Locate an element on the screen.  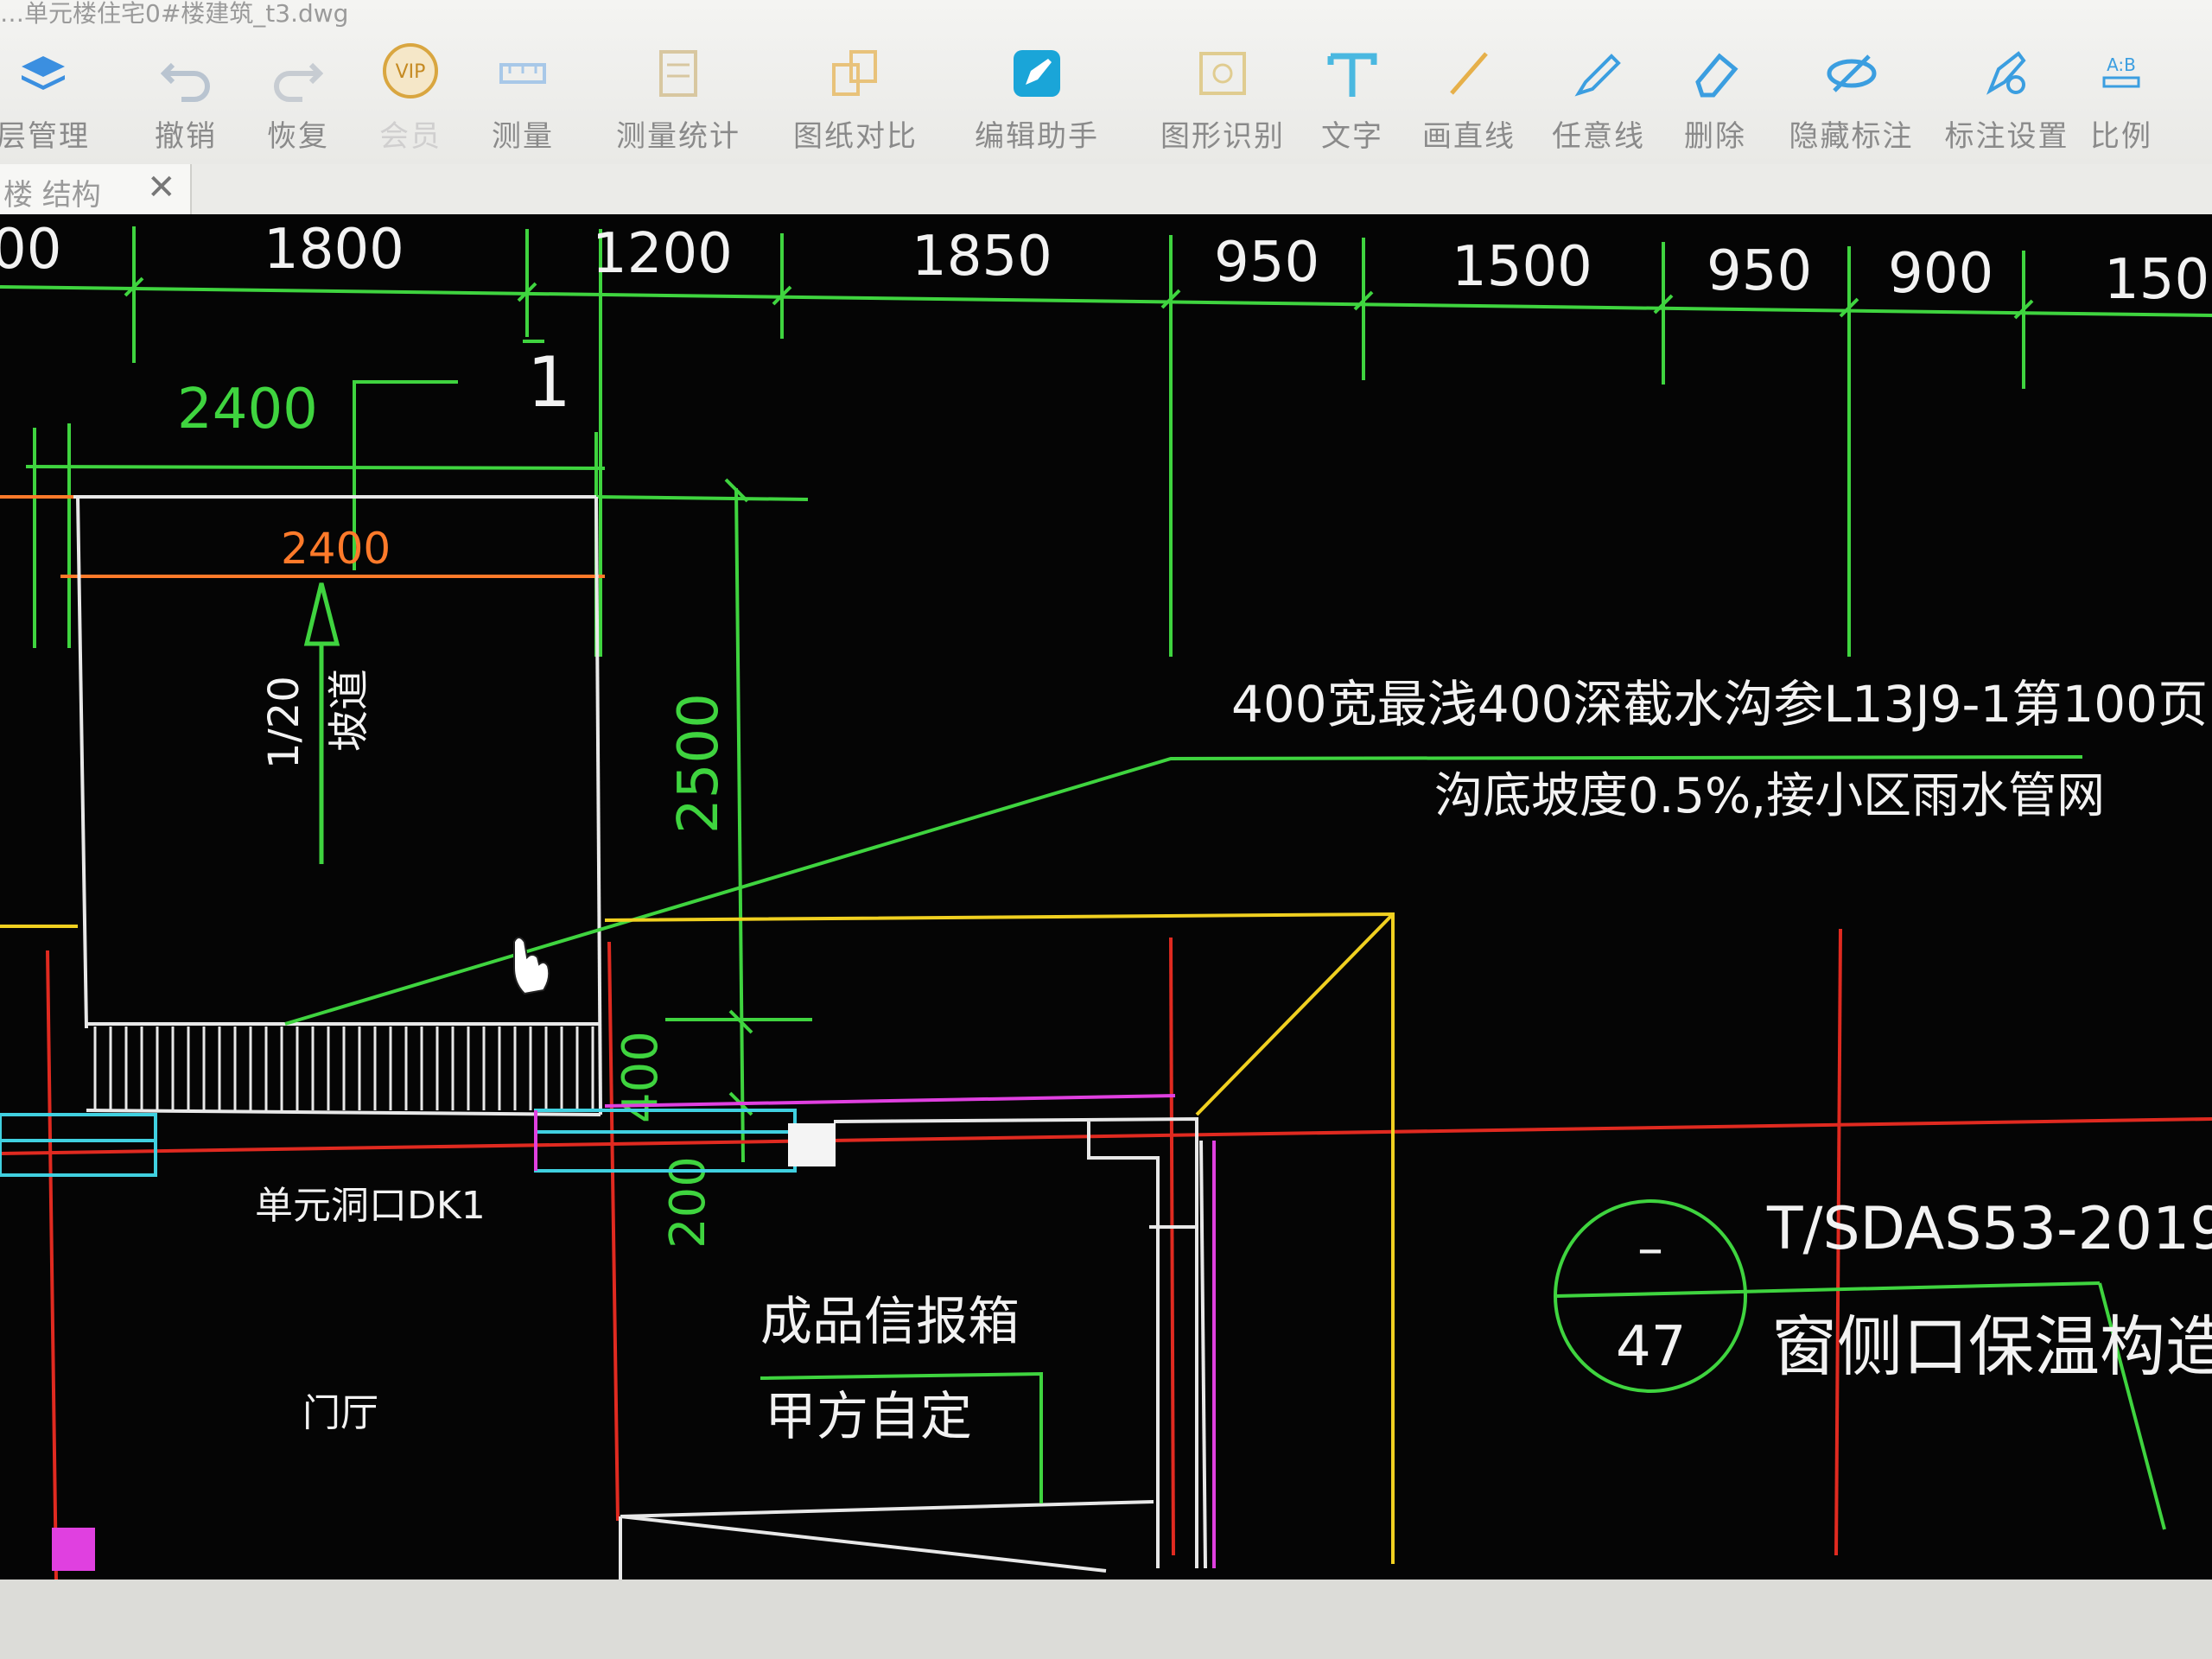
window-title: …单元楼住宅0#楼建筑_t3.dwg is located at coordinates (174, 14).